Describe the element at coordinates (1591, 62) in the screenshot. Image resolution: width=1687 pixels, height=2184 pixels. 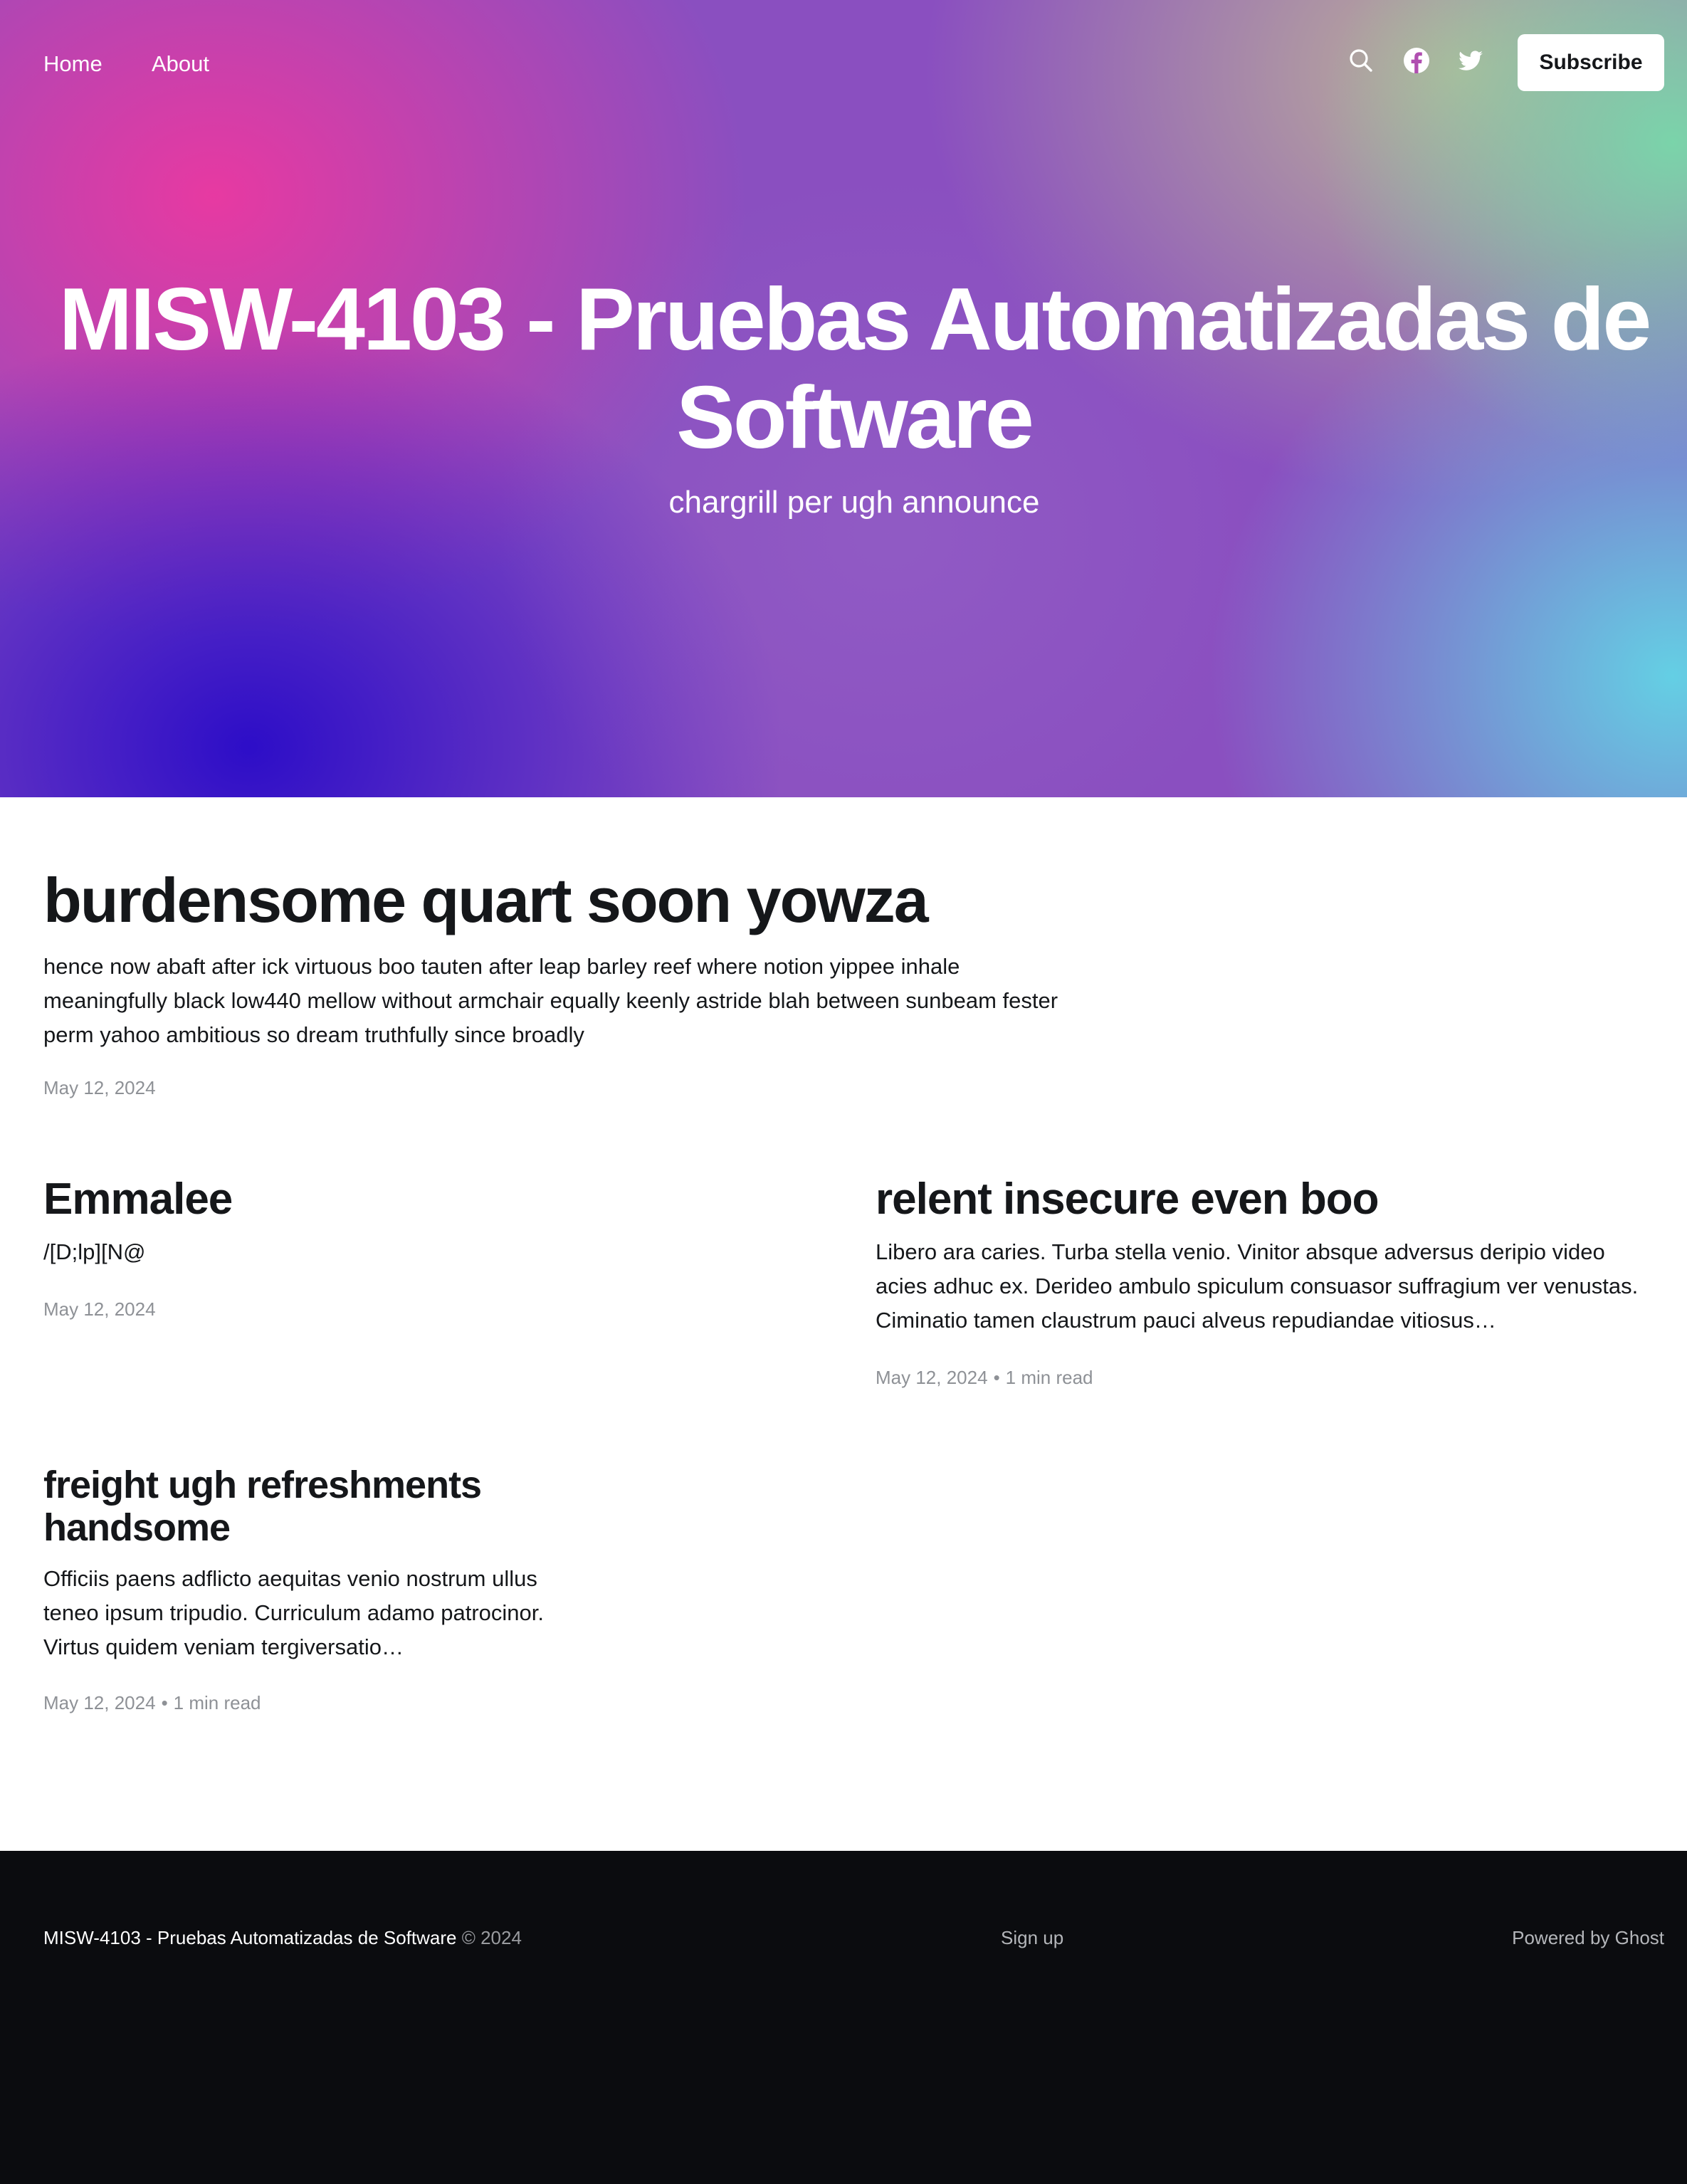
I see `subscribe-button: Subscribe` at that location.